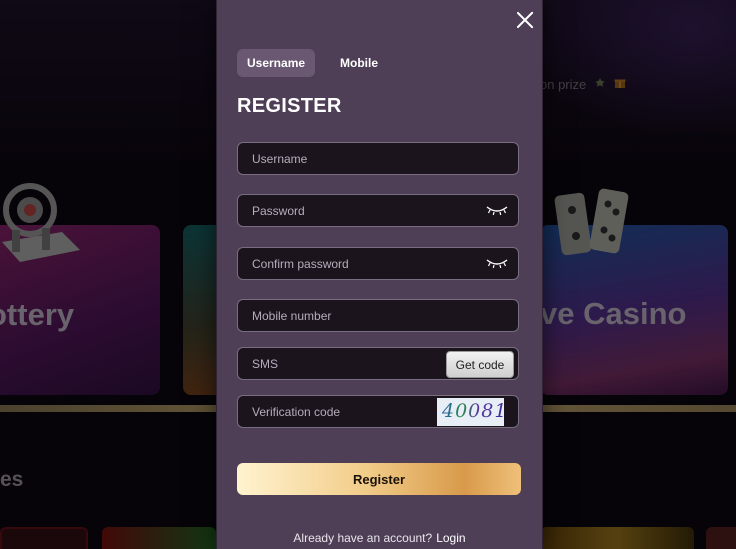  I want to click on login-prompt-text: Already have an account?, so click(363, 538).